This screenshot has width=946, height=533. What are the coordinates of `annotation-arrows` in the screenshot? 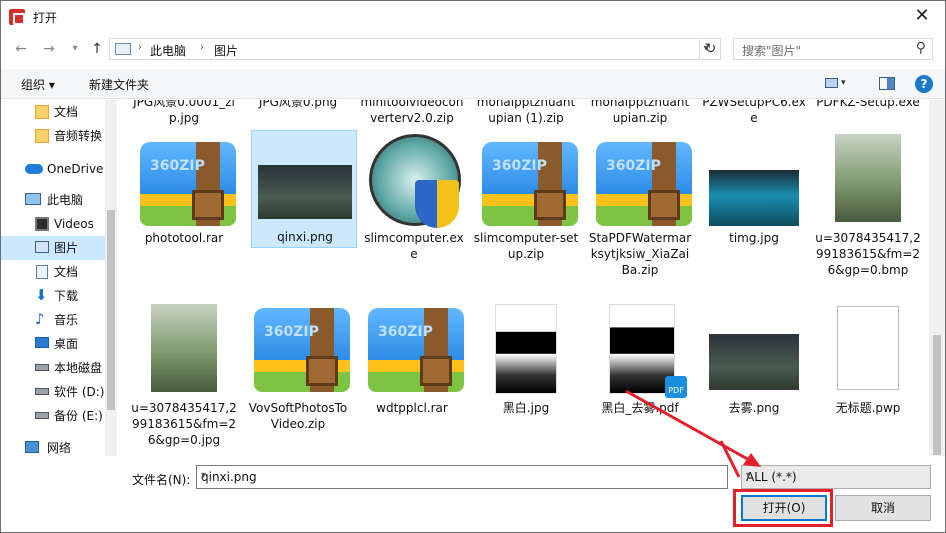 It's located at (693, 433).